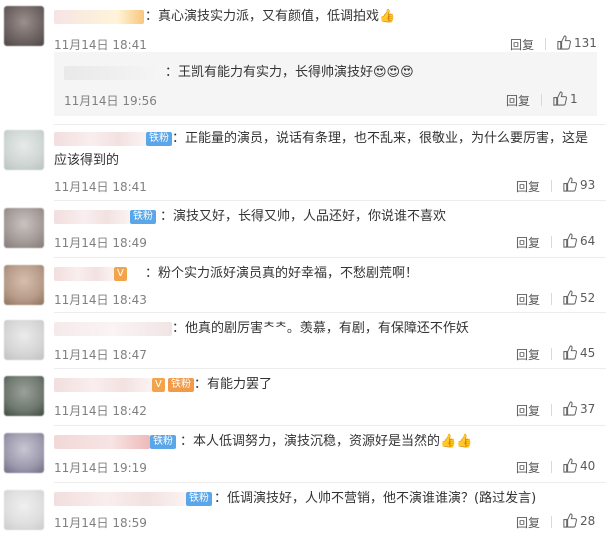 This screenshot has height=538, width=606. Describe the element at coordinates (233, 384) in the screenshot. I see `comment-text: ：有能力罢了` at that location.